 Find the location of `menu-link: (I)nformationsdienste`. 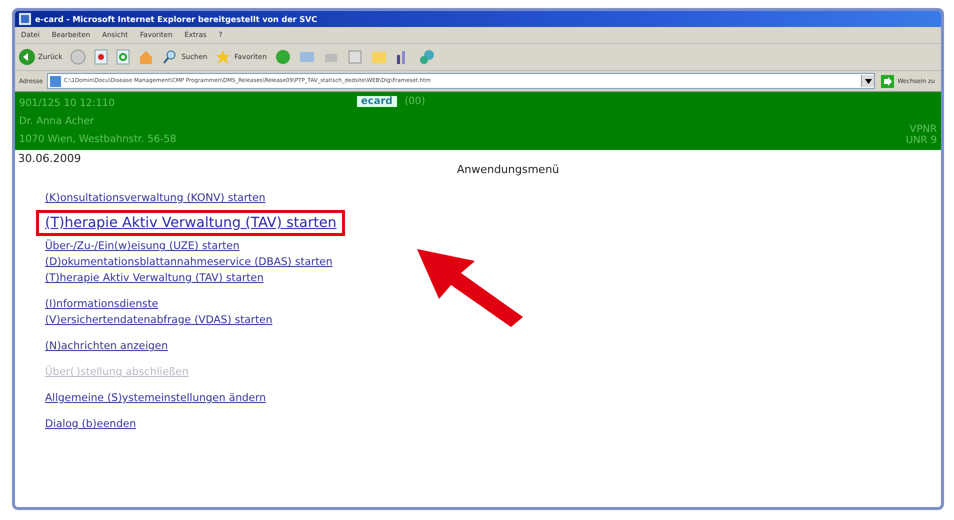

menu-link: (I)nformationsdienste is located at coordinates (101, 304).